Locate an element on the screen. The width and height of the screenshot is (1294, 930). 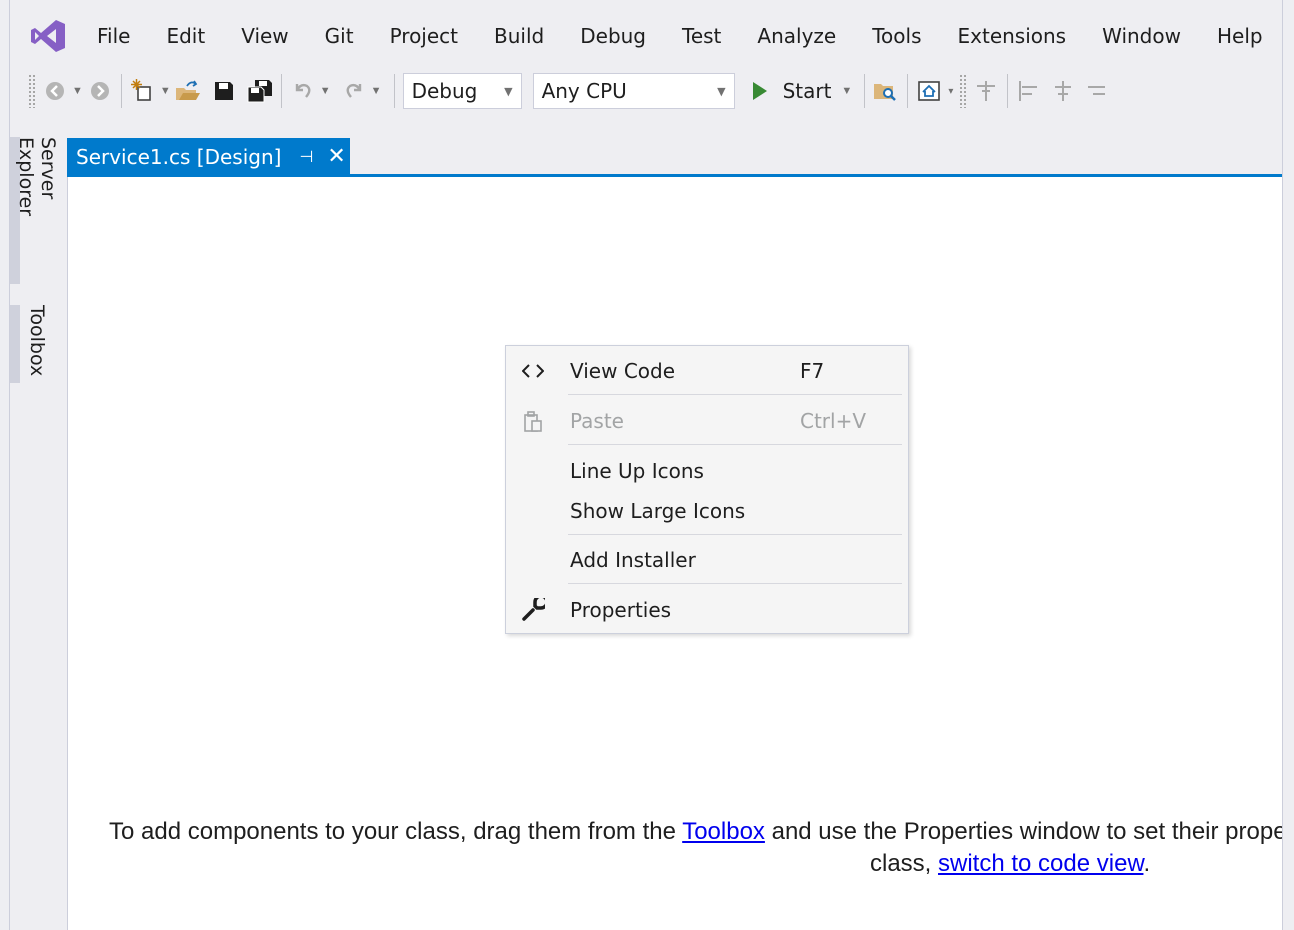
side-tool-tabs: Server Explorer Toolbox is located at coordinates (38, 532).